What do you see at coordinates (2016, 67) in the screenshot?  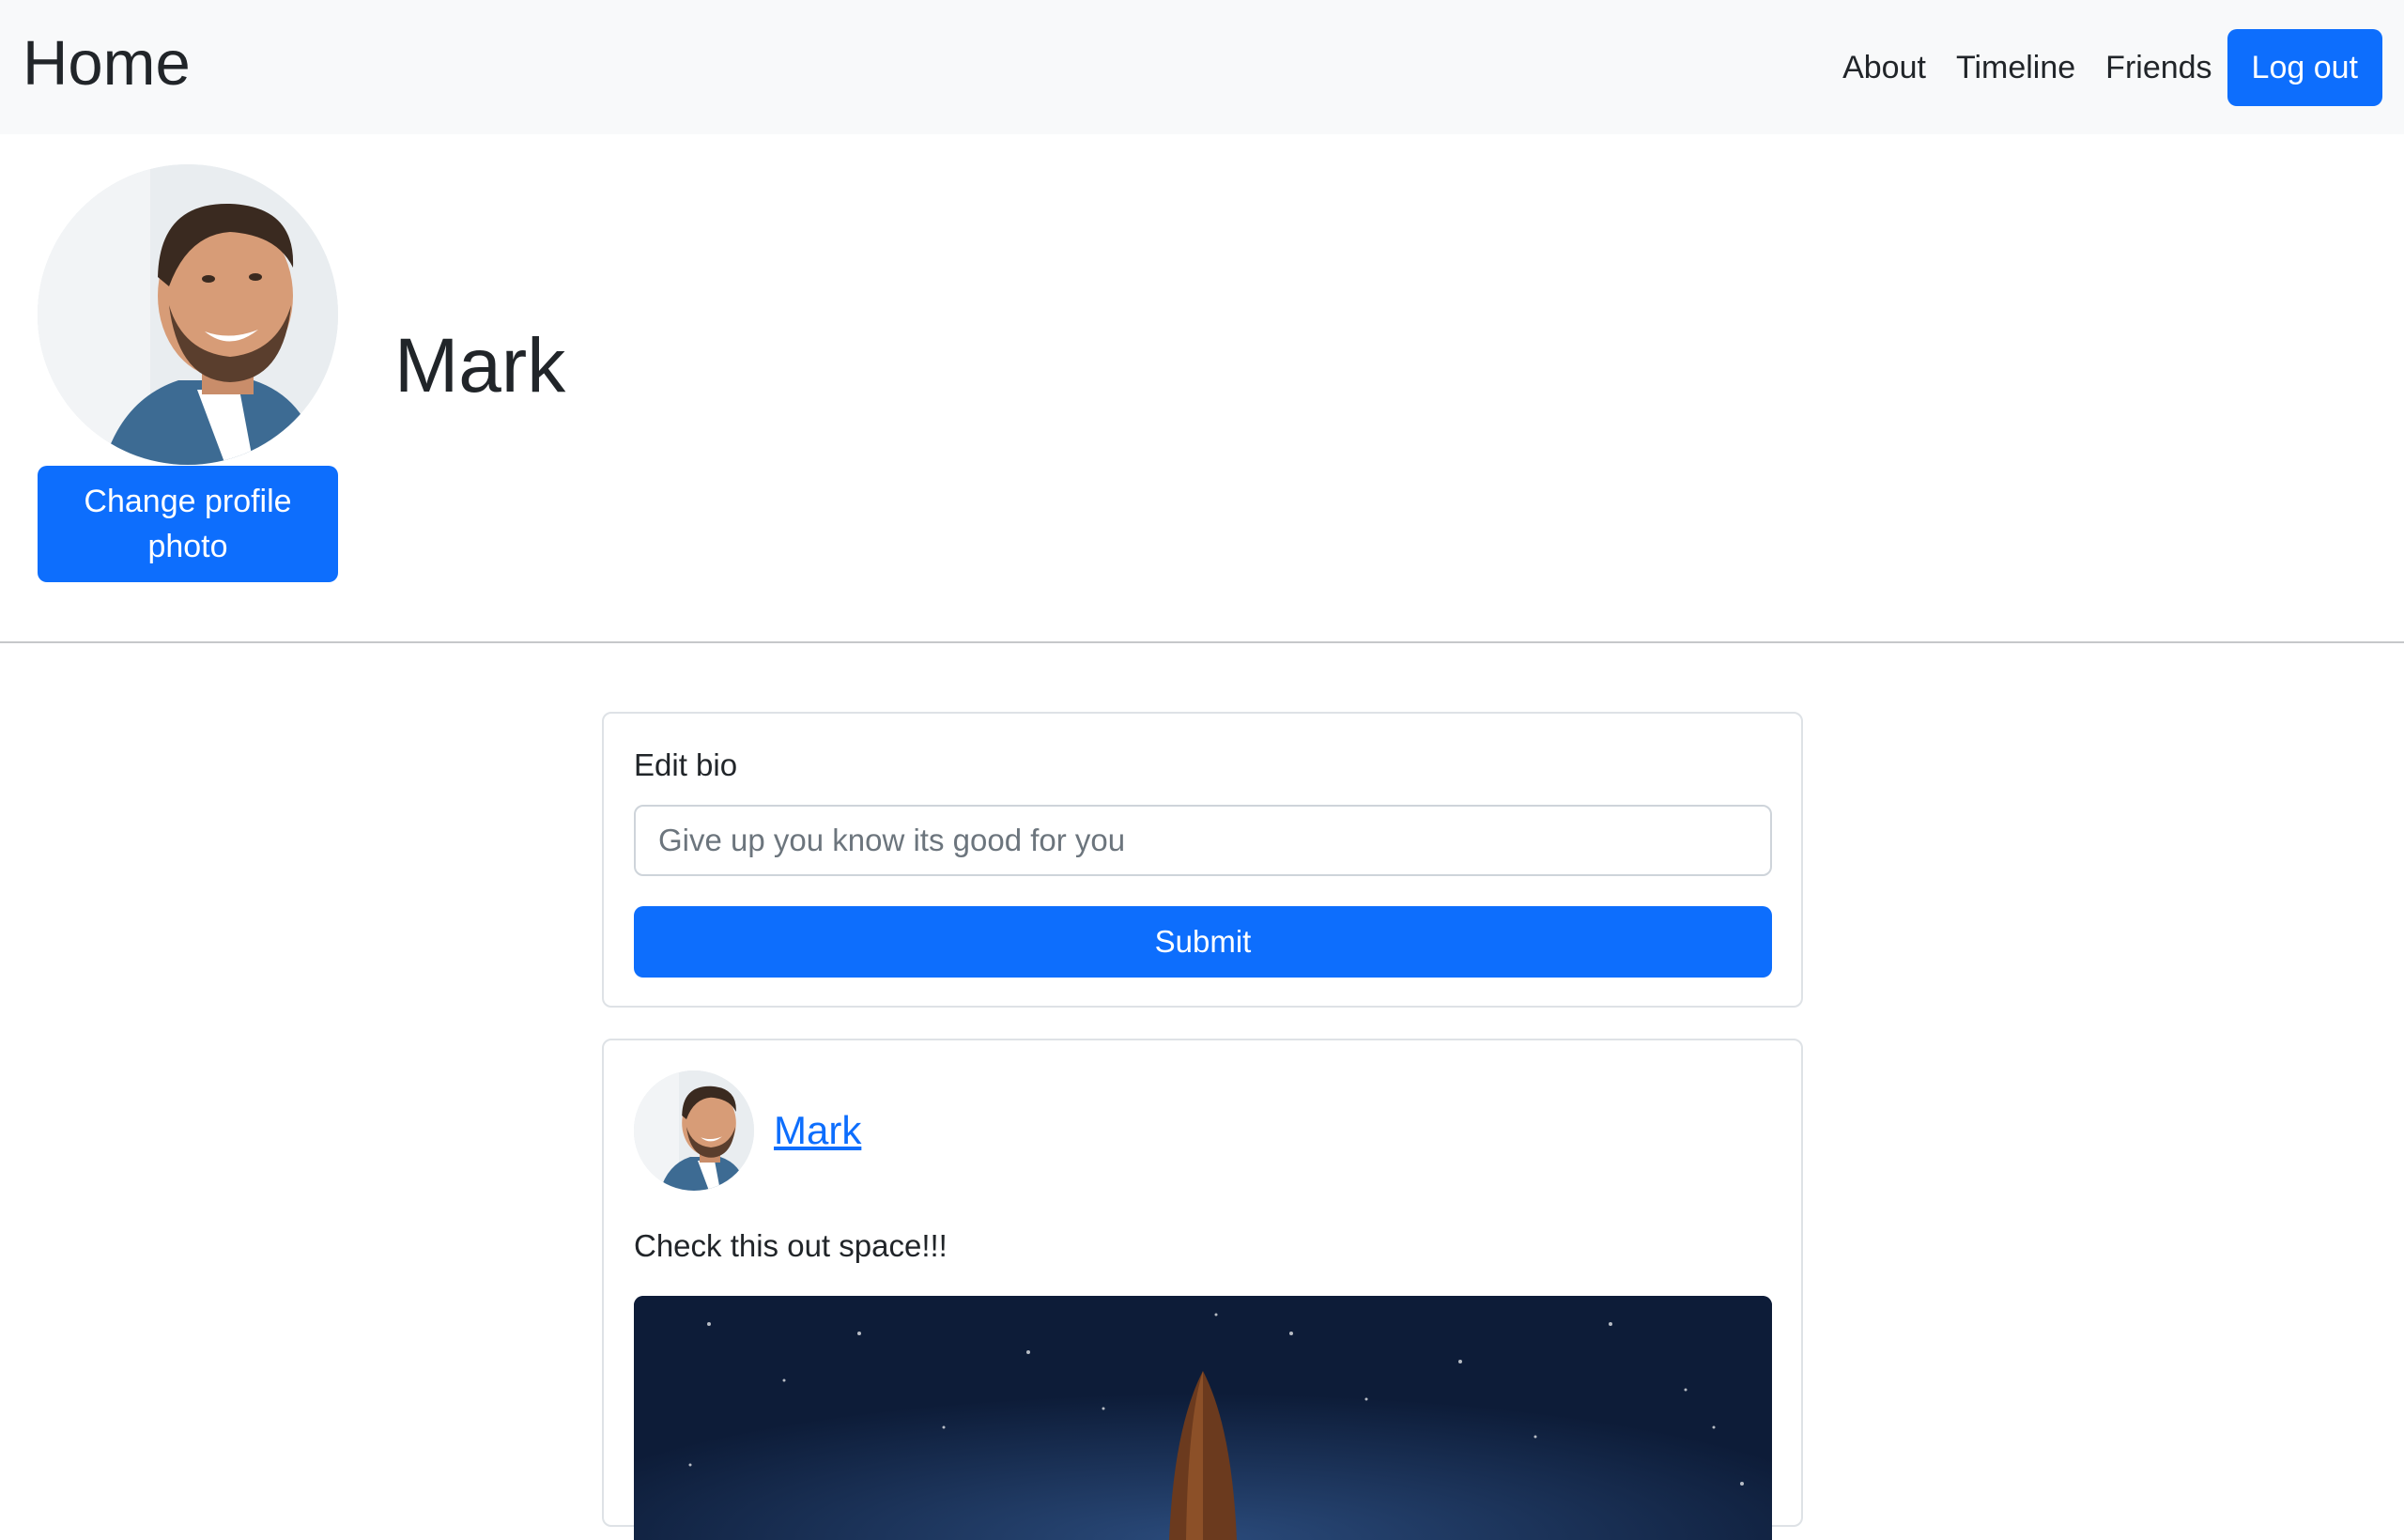 I see `nav-link-timeline: Timeline` at bounding box center [2016, 67].